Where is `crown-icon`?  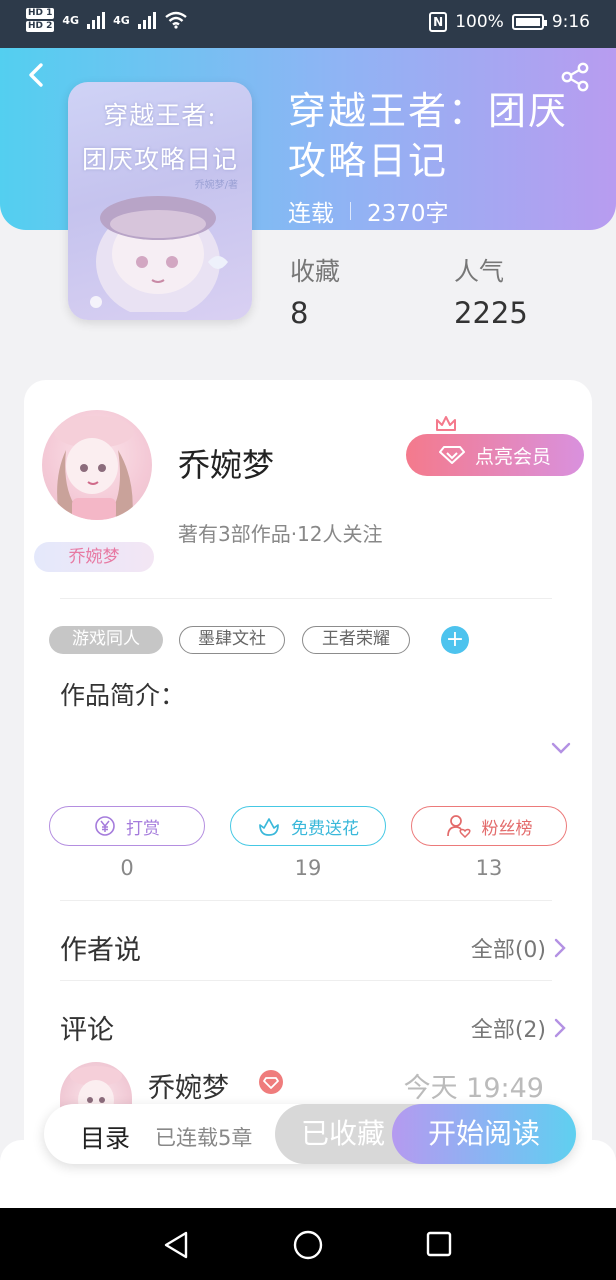 crown-icon is located at coordinates (446, 423).